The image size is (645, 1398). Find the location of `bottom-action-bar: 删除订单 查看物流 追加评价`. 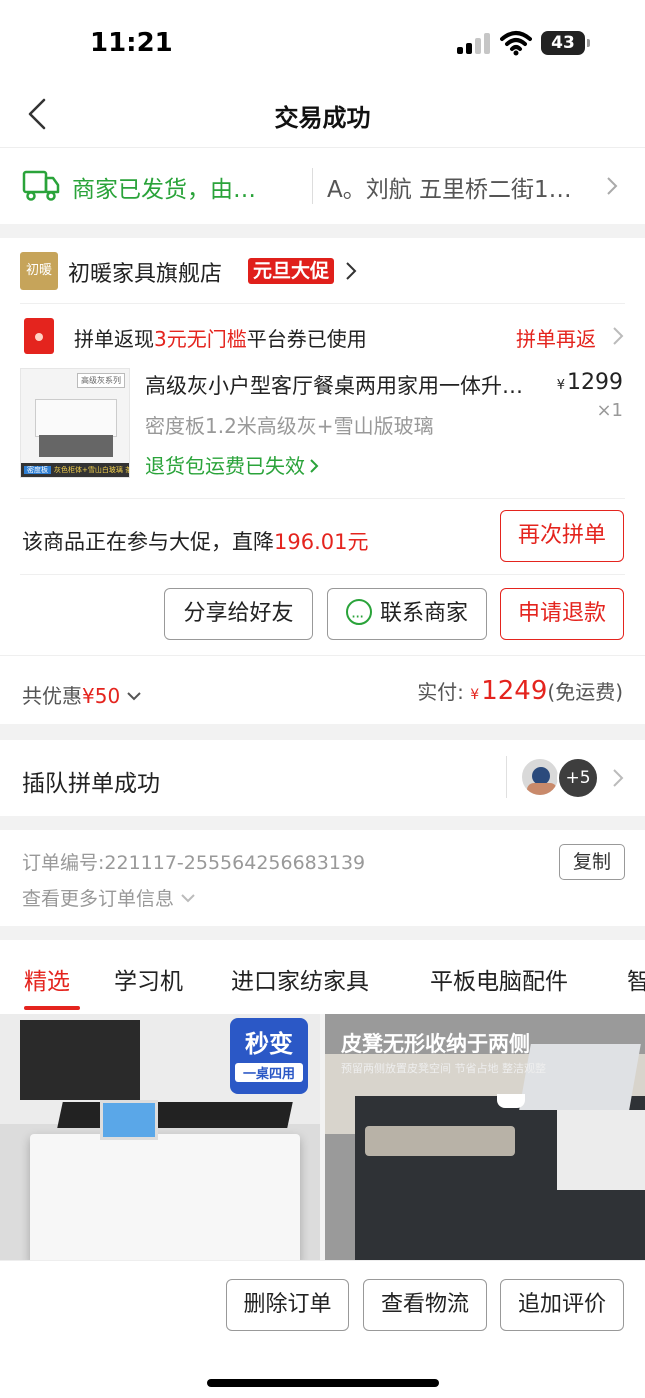

bottom-action-bar: 删除订单 查看物流 追加评价 is located at coordinates (322, 1329).